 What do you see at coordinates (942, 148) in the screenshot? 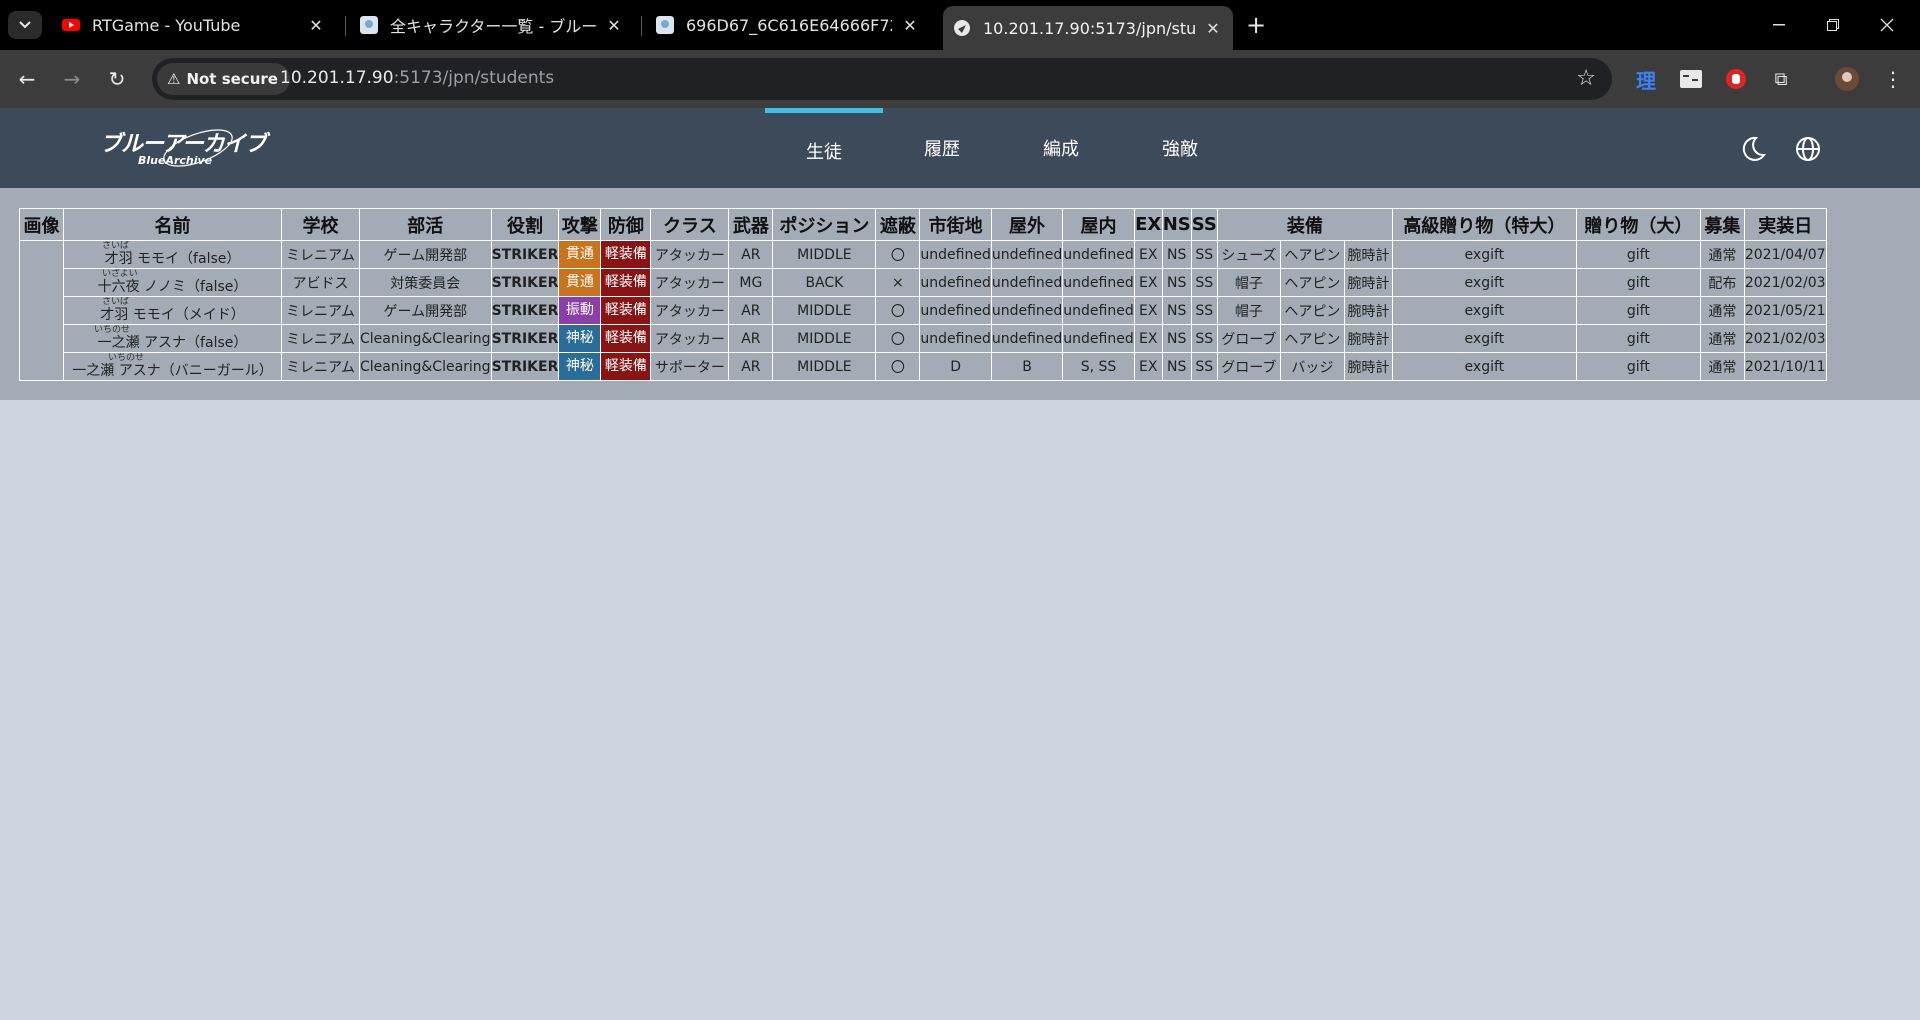
I see `nav-history: 履歴` at bounding box center [942, 148].